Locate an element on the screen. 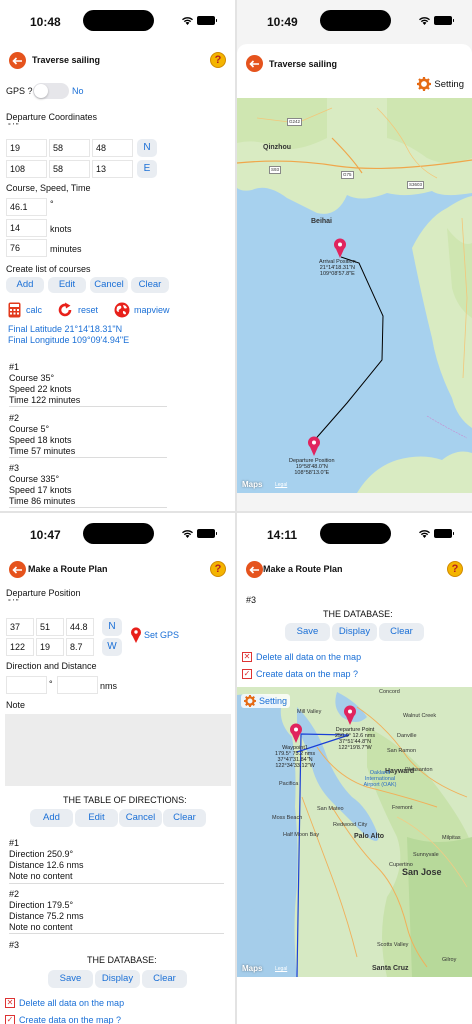 Image resolution: width=472 pixels, height=1024 pixels. departure-coordinates-label: Departure Coordinates is located at coordinates (52, 117).